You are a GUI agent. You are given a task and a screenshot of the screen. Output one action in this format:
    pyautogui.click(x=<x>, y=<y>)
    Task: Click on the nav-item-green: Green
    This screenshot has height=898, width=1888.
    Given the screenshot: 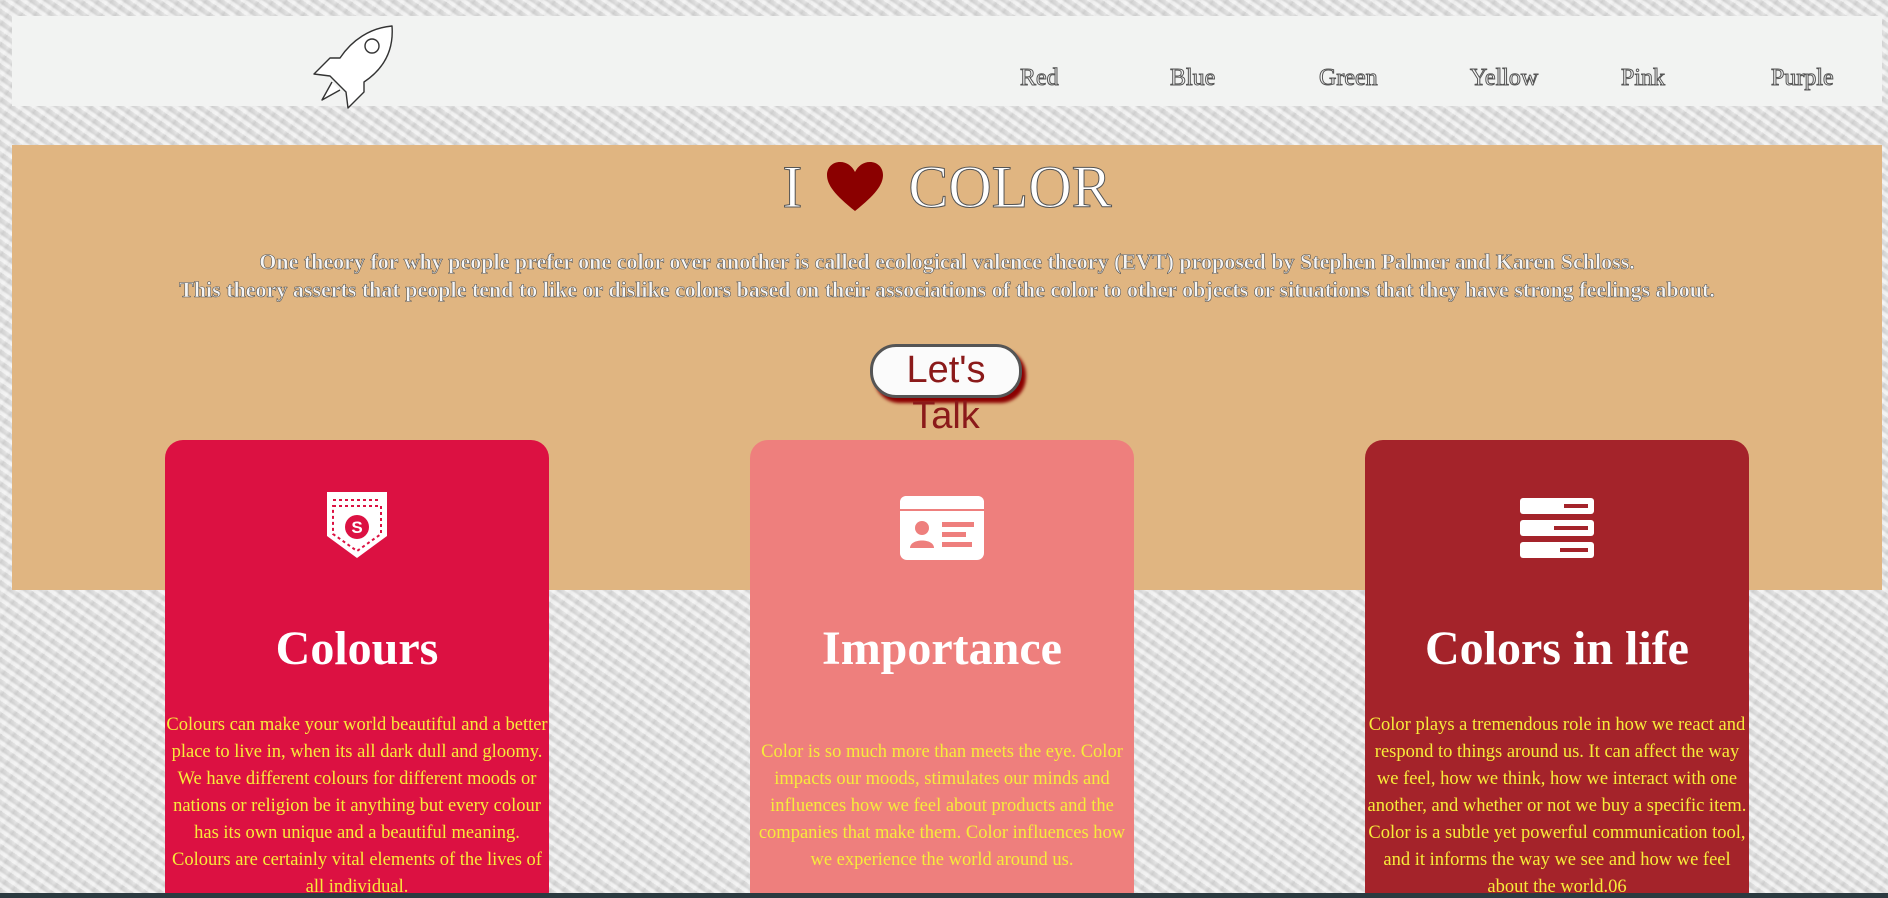 What is the action you would take?
    pyautogui.click(x=1349, y=78)
    